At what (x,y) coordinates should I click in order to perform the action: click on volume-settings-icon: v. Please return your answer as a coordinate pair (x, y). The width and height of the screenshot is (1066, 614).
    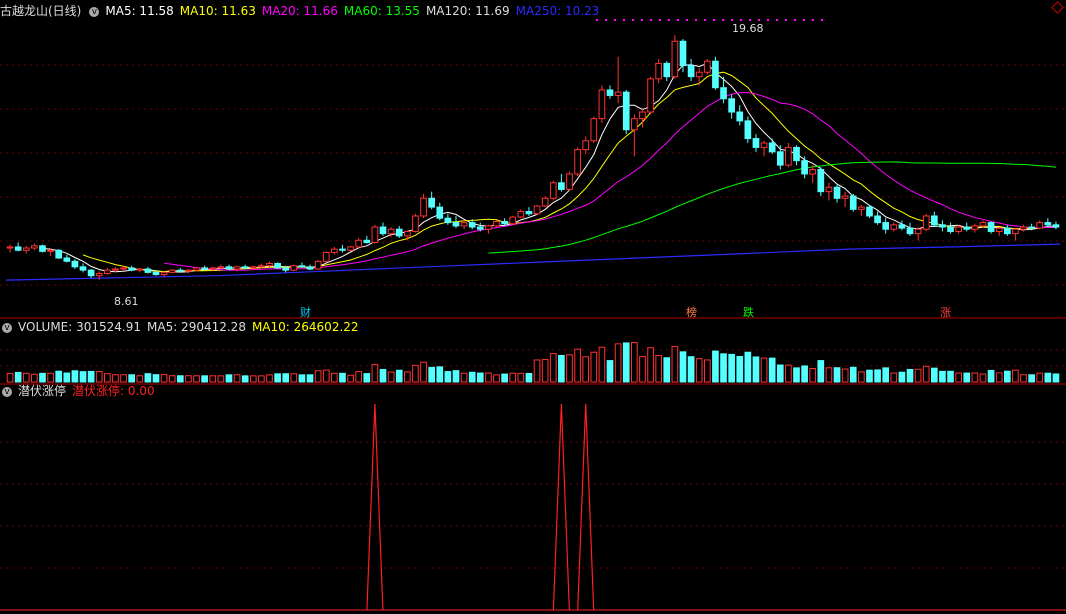
    Looking at the image, I should click on (7, 327).